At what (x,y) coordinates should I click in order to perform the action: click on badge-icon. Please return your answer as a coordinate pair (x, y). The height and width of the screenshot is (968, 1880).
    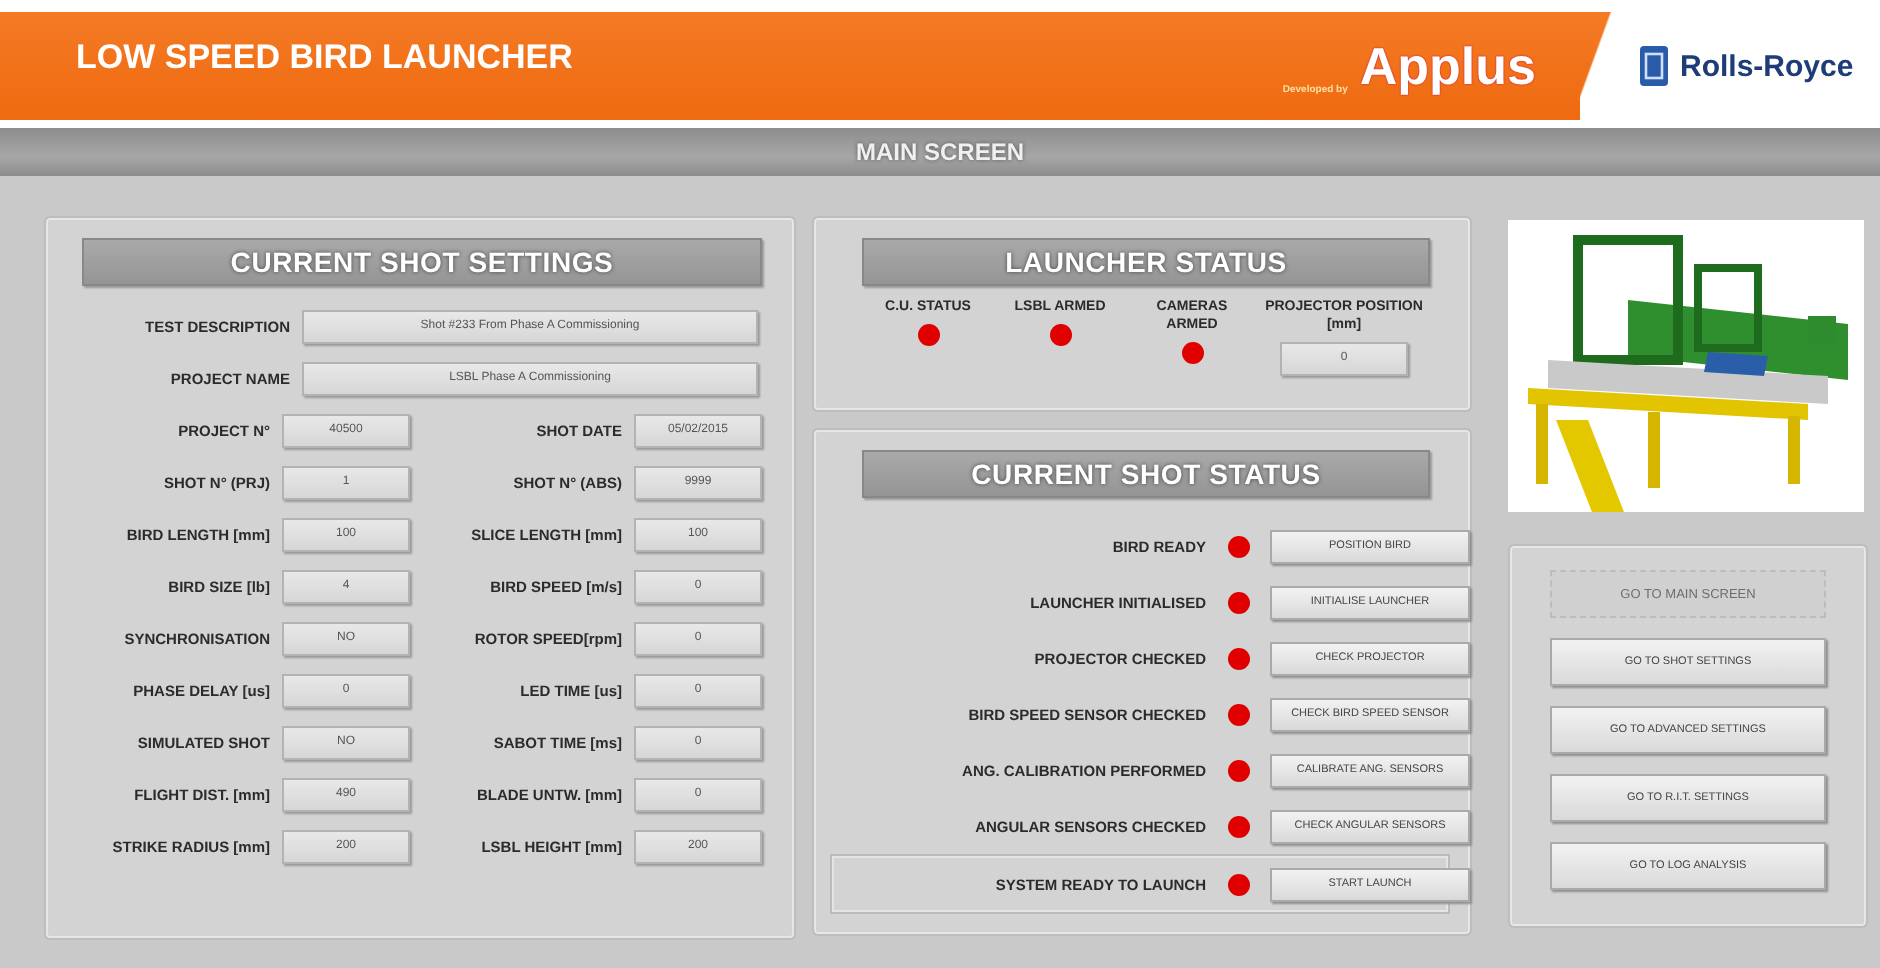
    Looking at the image, I should click on (1654, 66).